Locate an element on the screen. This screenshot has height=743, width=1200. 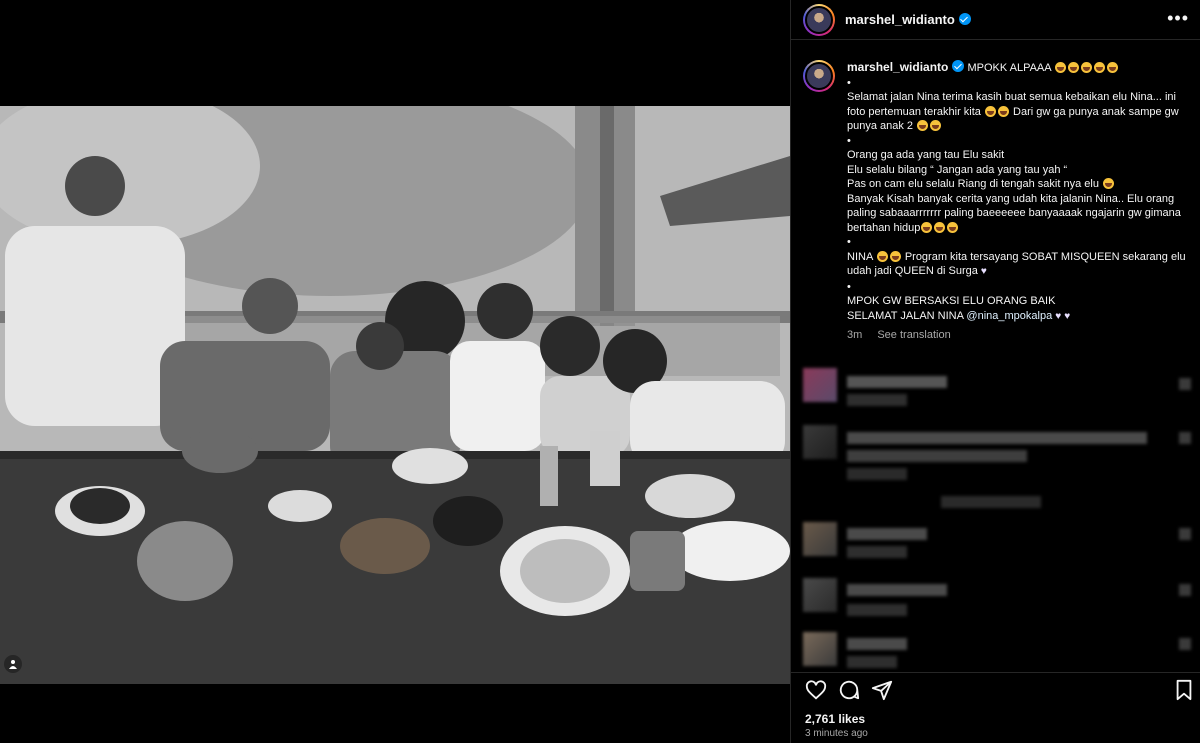
caption-line: MPOK GW BERSAKSI ELU ORANG BAIK is located at coordinates (951, 301).